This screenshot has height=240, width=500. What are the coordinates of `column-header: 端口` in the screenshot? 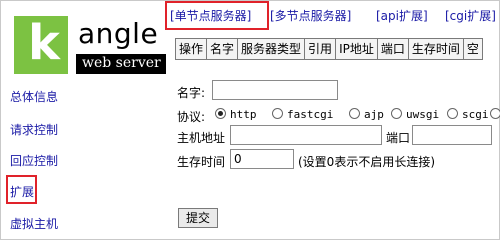 It's located at (393, 49).